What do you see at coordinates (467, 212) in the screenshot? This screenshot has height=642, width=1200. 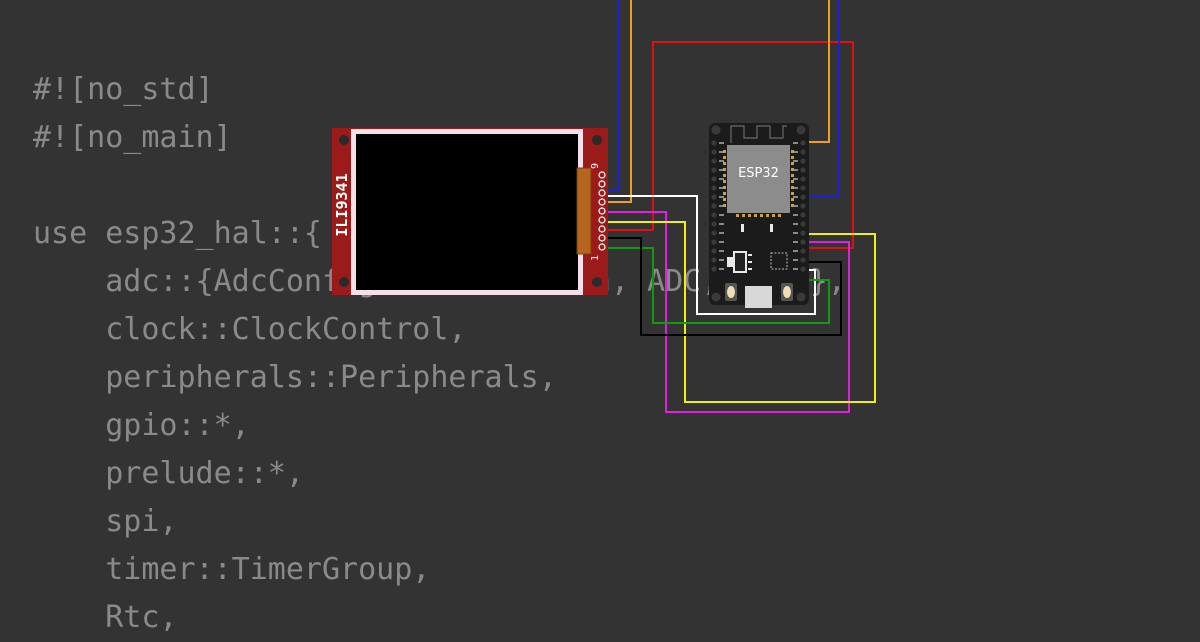 I see `display-screen` at bounding box center [467, 212].